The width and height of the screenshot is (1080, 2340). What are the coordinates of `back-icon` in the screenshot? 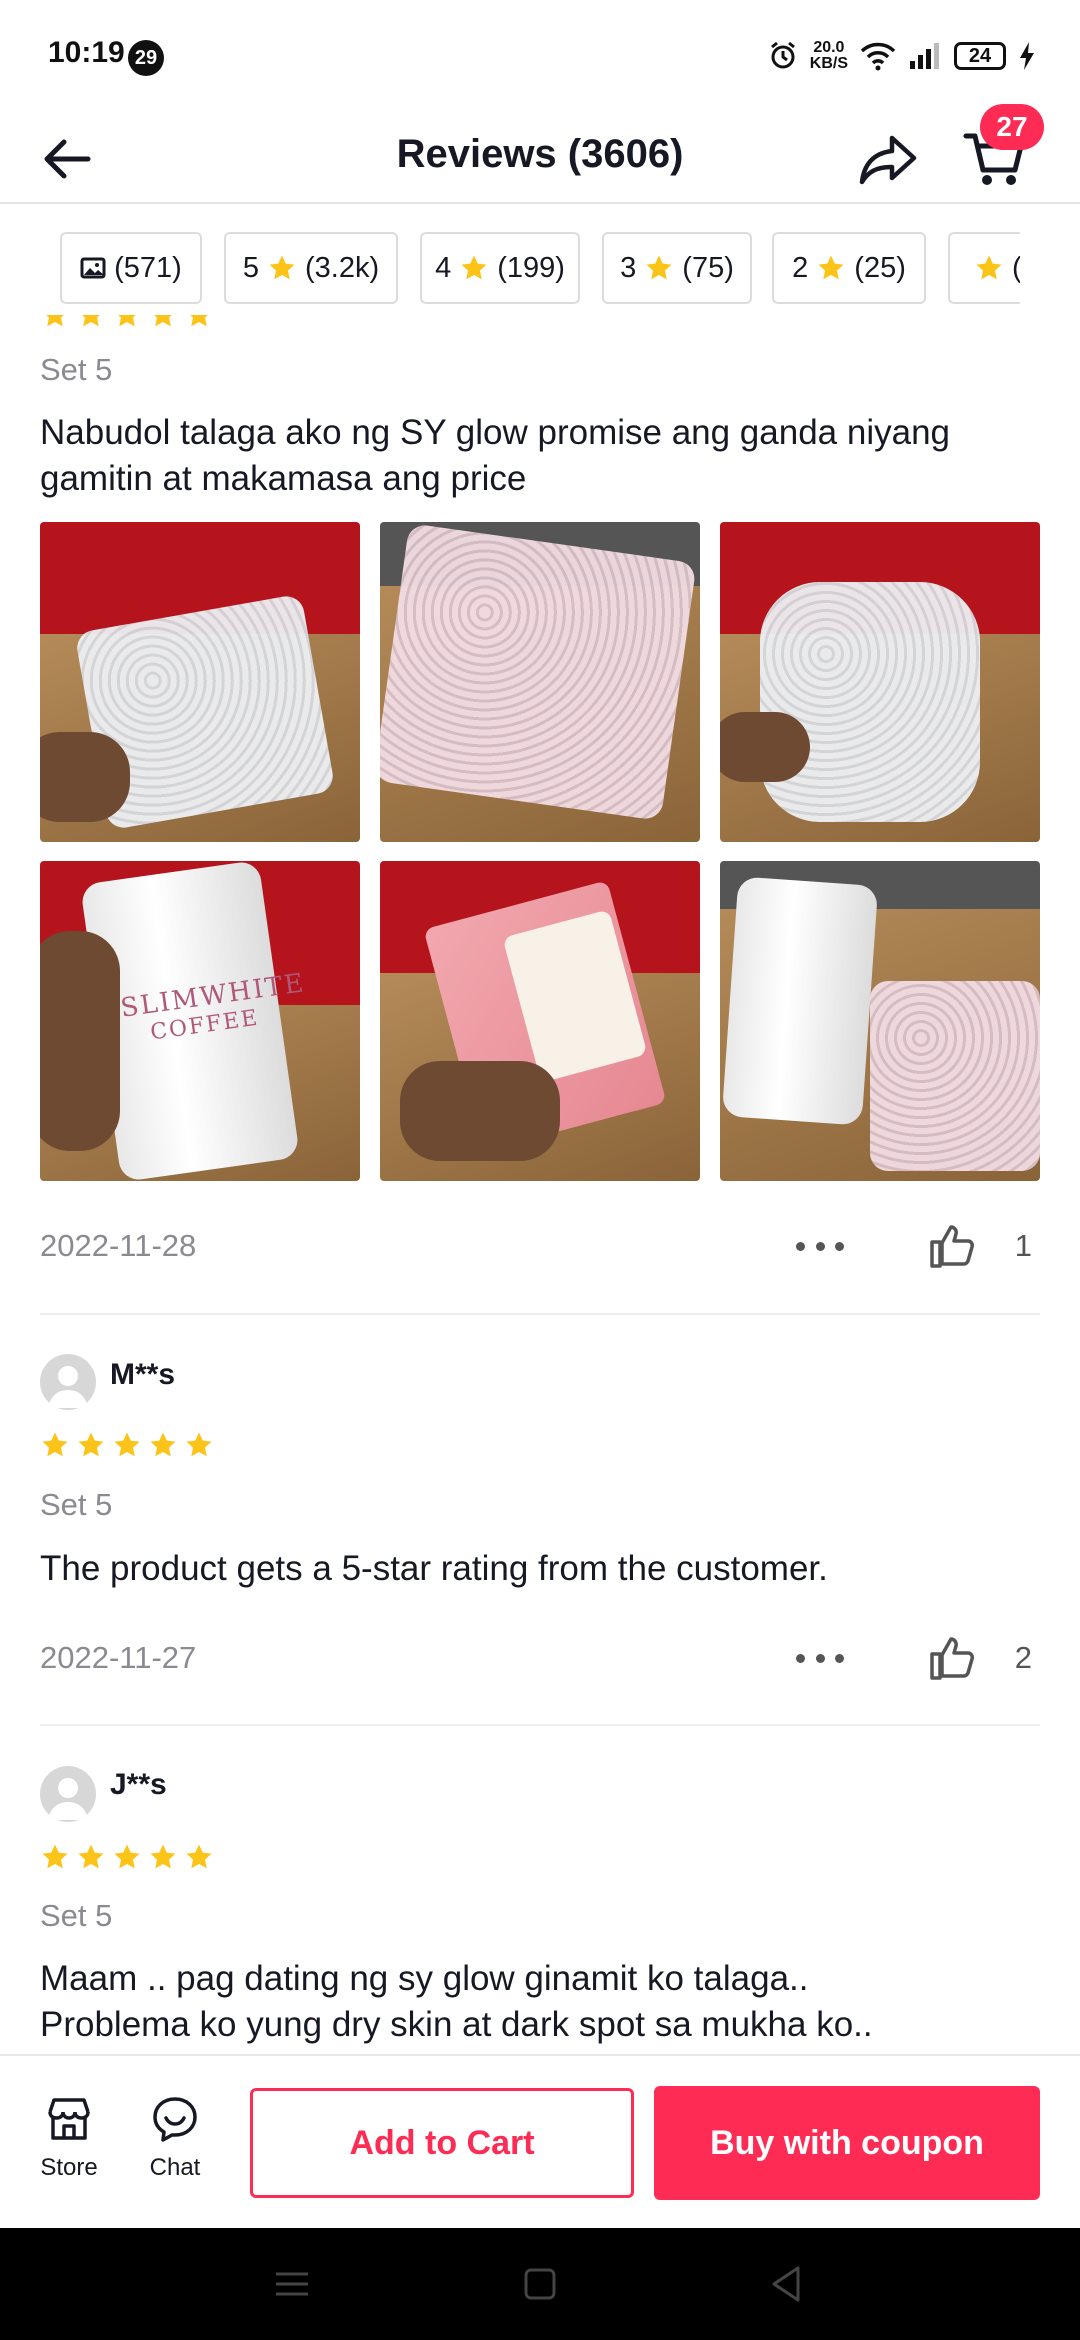 It's located at (786, 2284).